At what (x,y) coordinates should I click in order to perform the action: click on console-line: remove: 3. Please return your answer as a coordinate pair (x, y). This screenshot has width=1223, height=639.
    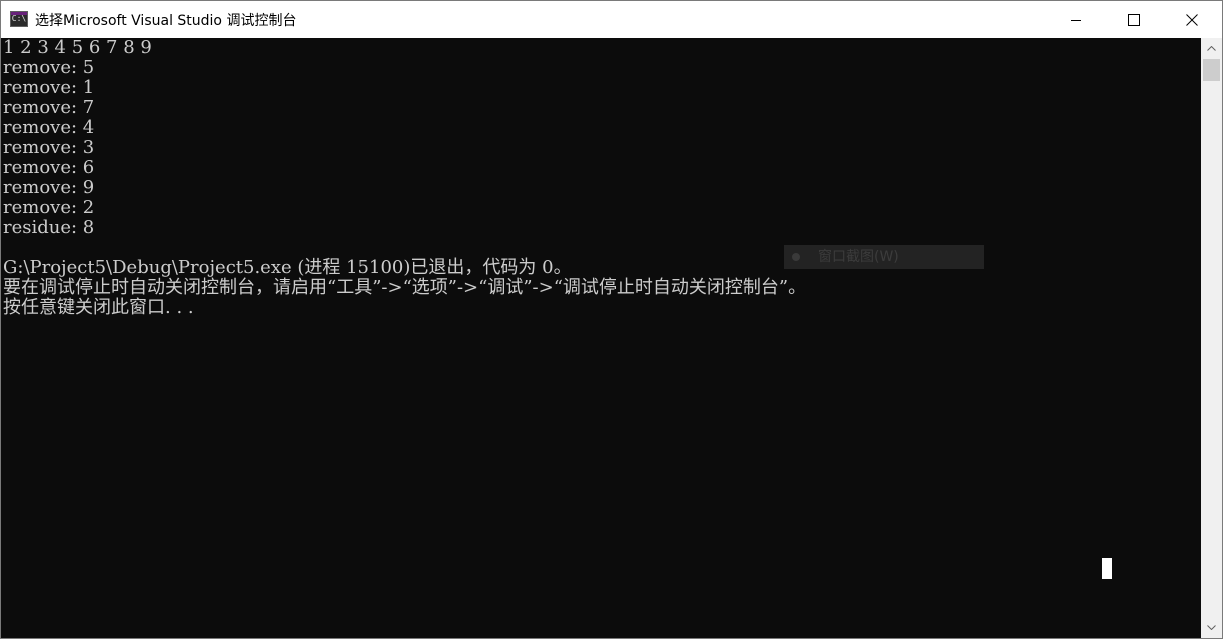
    Looking at the image, I should click on (49, 147).